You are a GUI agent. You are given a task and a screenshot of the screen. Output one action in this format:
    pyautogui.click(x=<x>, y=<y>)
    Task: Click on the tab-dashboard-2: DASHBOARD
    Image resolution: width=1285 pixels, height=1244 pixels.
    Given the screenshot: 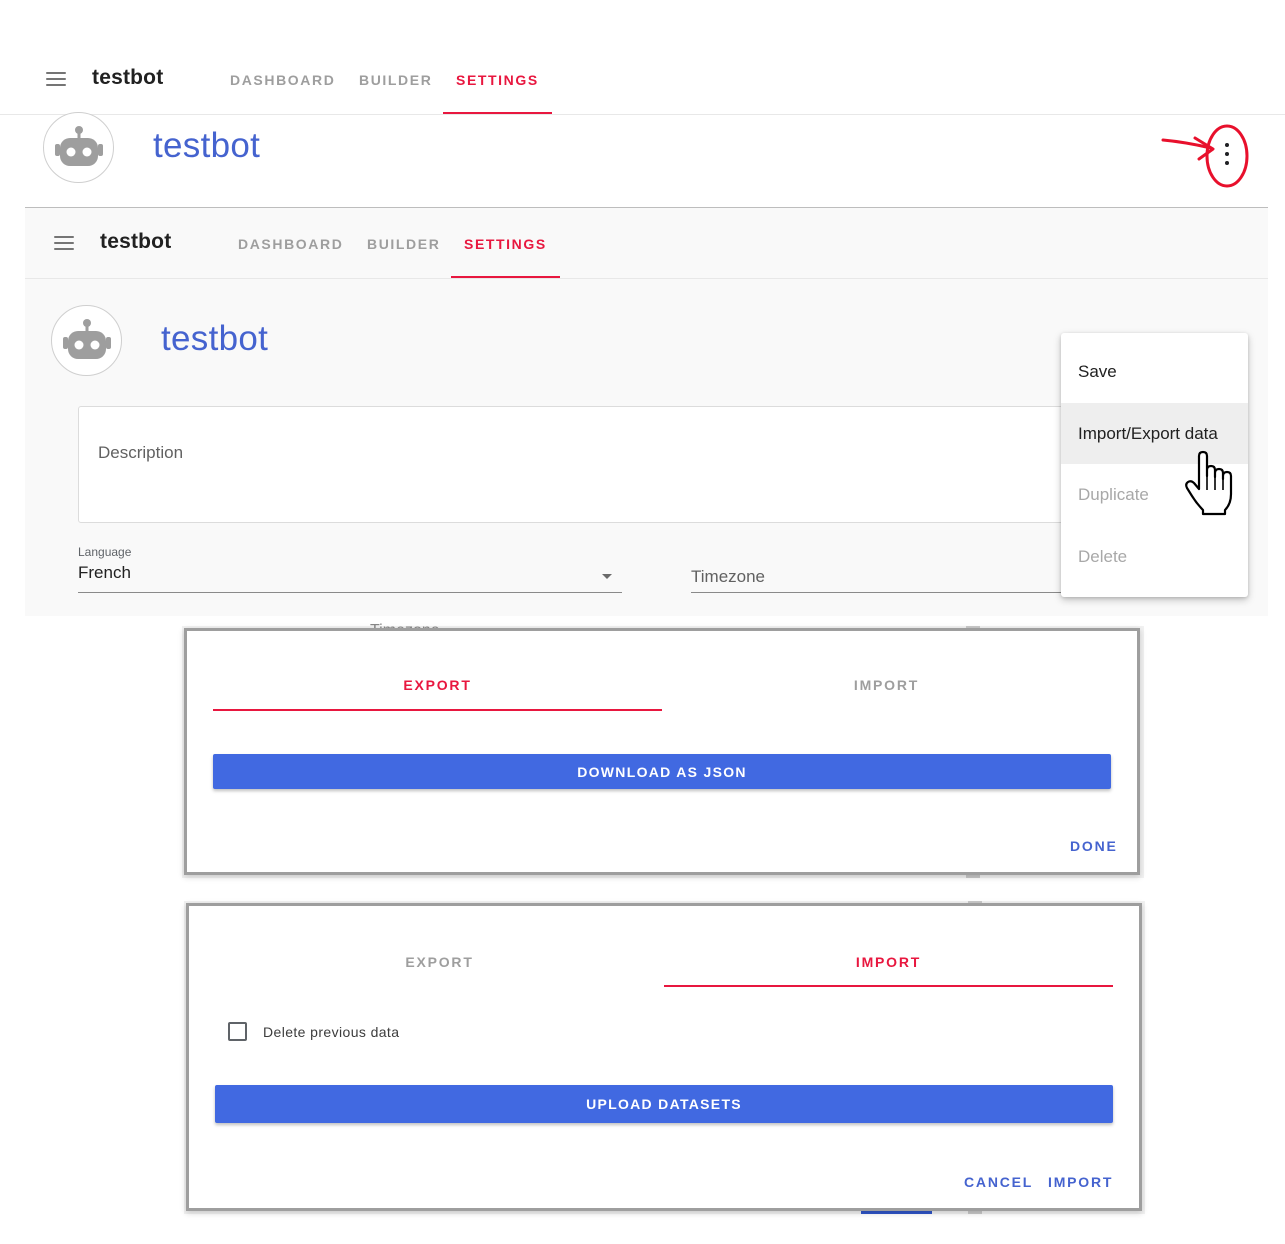 What is the action you would take?
    pyautogui.click(x=290, y=244)
    